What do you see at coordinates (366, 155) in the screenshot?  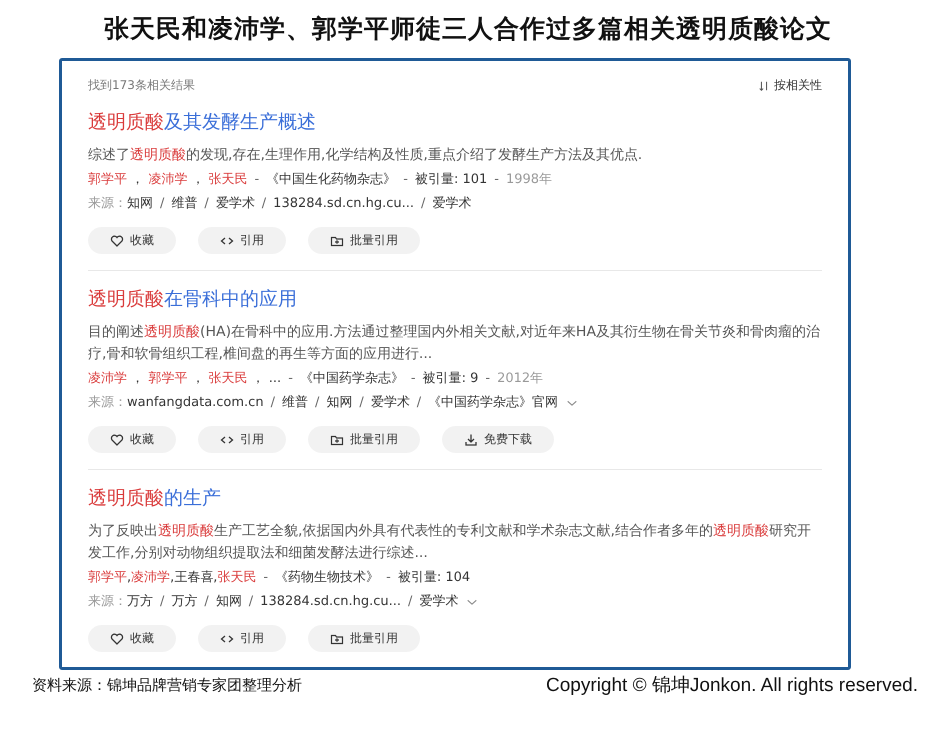 I see `result-snippet: 综述了透明质酸的发现,存在,生理作用,化学结构及性质,重点介绍了发酵生产方法及其优点.` at bounding box center [366, 155].